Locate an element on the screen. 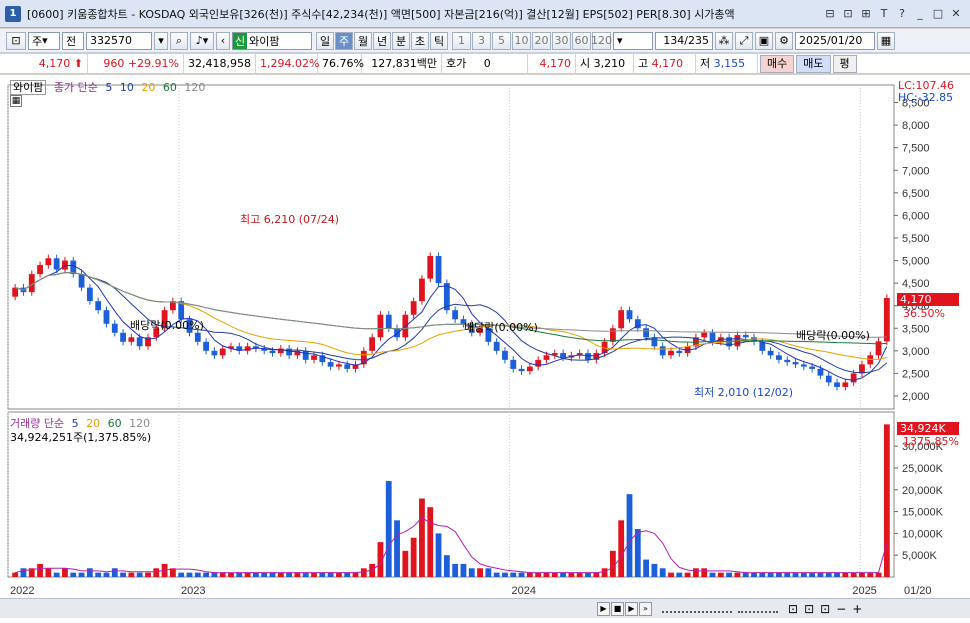 Image resolution: width=970 pixels, height=623 pixels. count-value: 134 is located at coordinates (674, 40).